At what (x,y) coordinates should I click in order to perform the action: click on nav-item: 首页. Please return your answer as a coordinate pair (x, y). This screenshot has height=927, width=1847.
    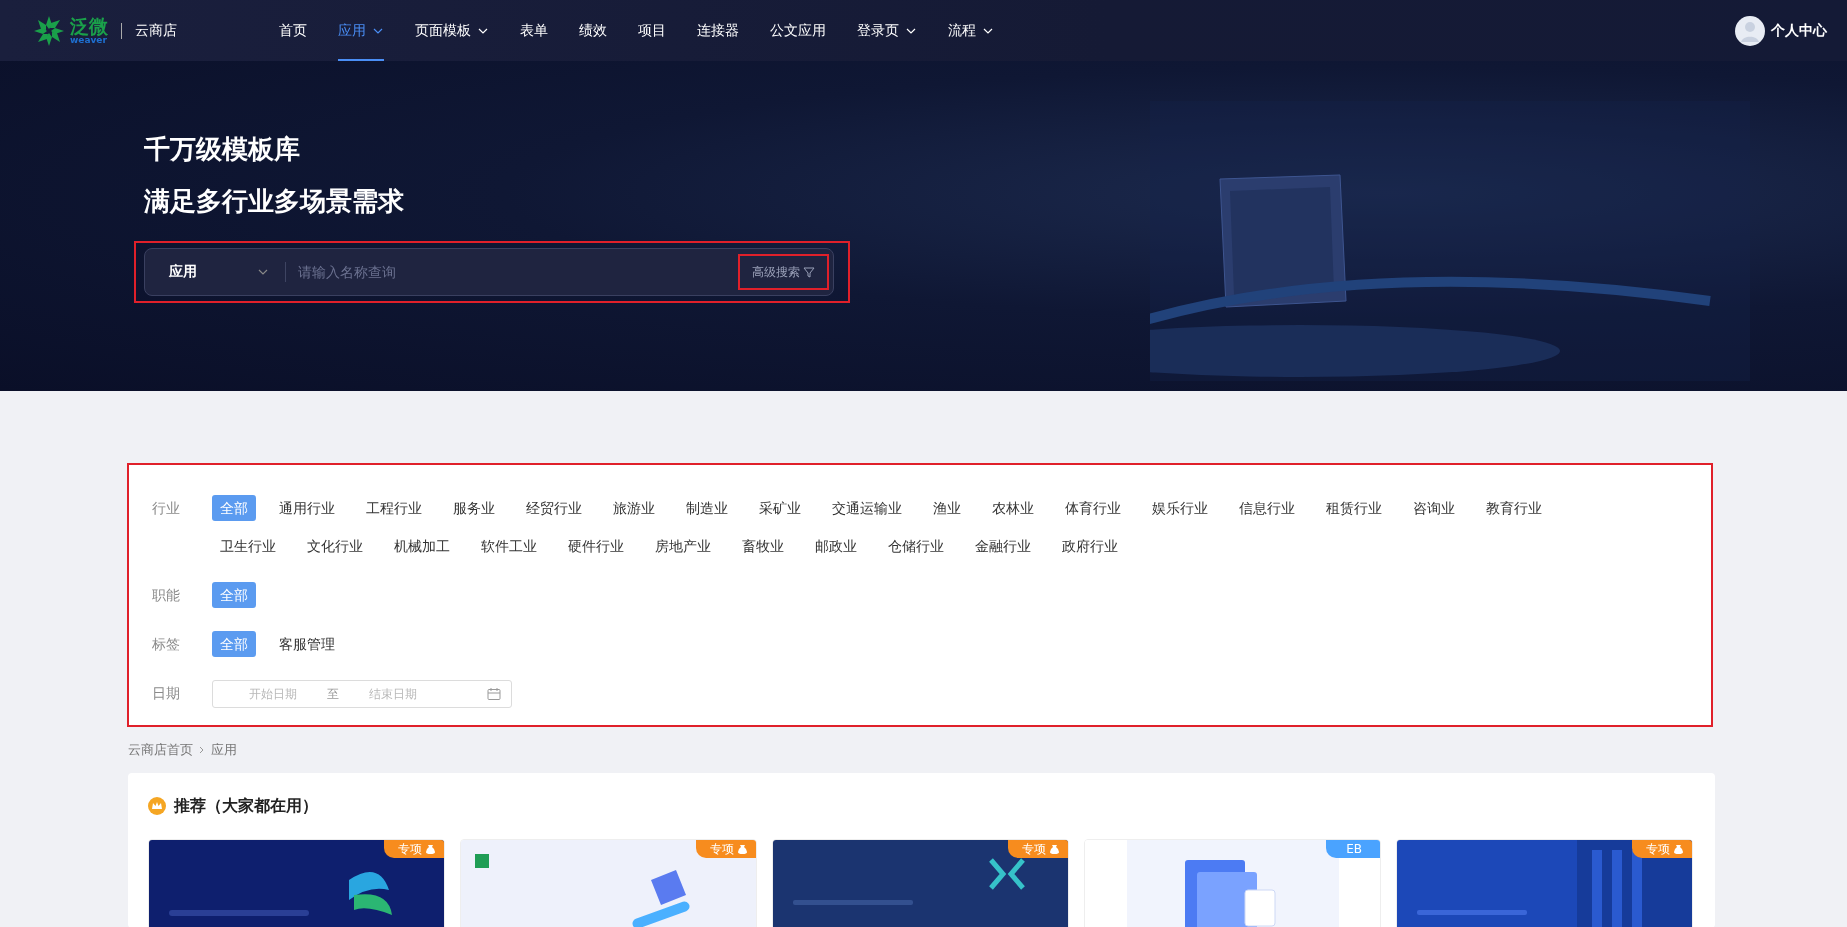
    Looking at the image, I should click on (293, 30).